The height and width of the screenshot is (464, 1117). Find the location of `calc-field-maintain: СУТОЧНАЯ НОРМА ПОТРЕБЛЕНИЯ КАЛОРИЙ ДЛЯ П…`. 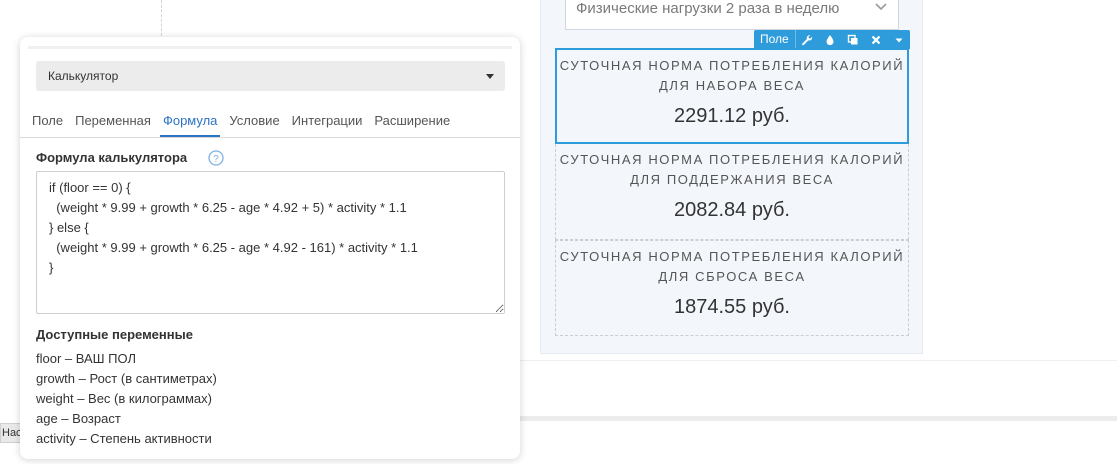

calc-field-maintain: СУТОЧНАЯ НОРМА ПОТРЕБЛЕНИЯ КАЛОРИЙ ДЛЯ П… is located at coordinates (732, 192).